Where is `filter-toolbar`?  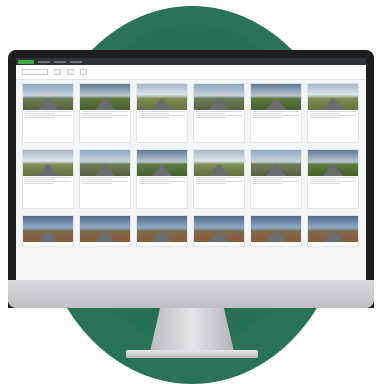 filter-toolbar is located at coordinates (191, 72).